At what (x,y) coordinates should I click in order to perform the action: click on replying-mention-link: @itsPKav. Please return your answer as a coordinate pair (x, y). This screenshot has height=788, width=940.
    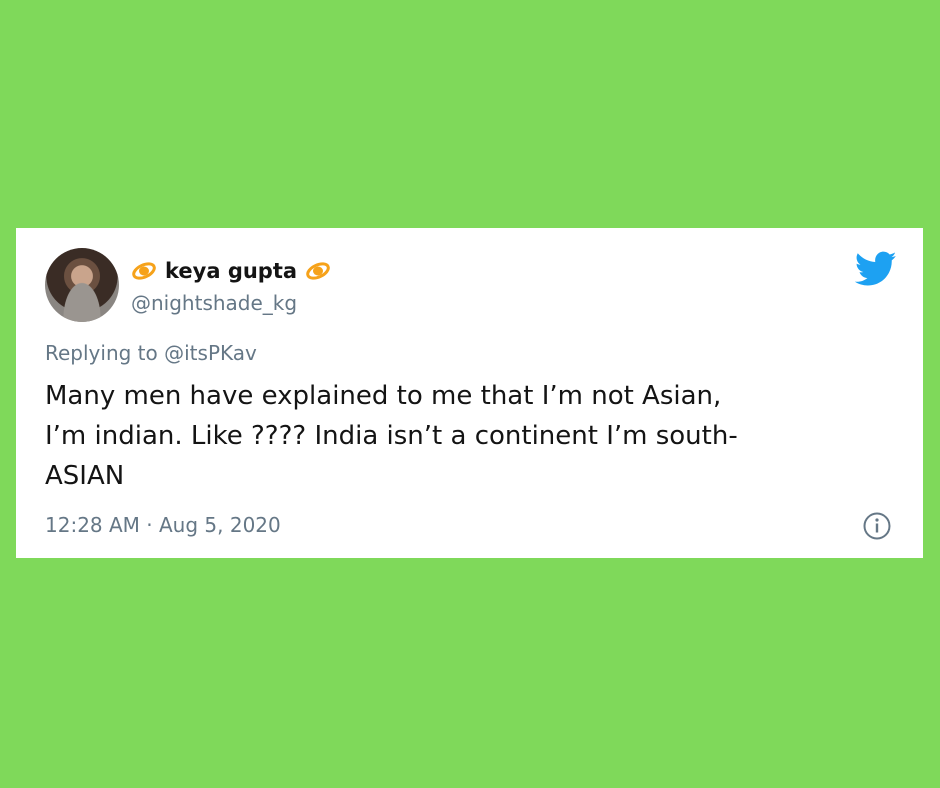
    Looking at the image, I should click on (210, 353).